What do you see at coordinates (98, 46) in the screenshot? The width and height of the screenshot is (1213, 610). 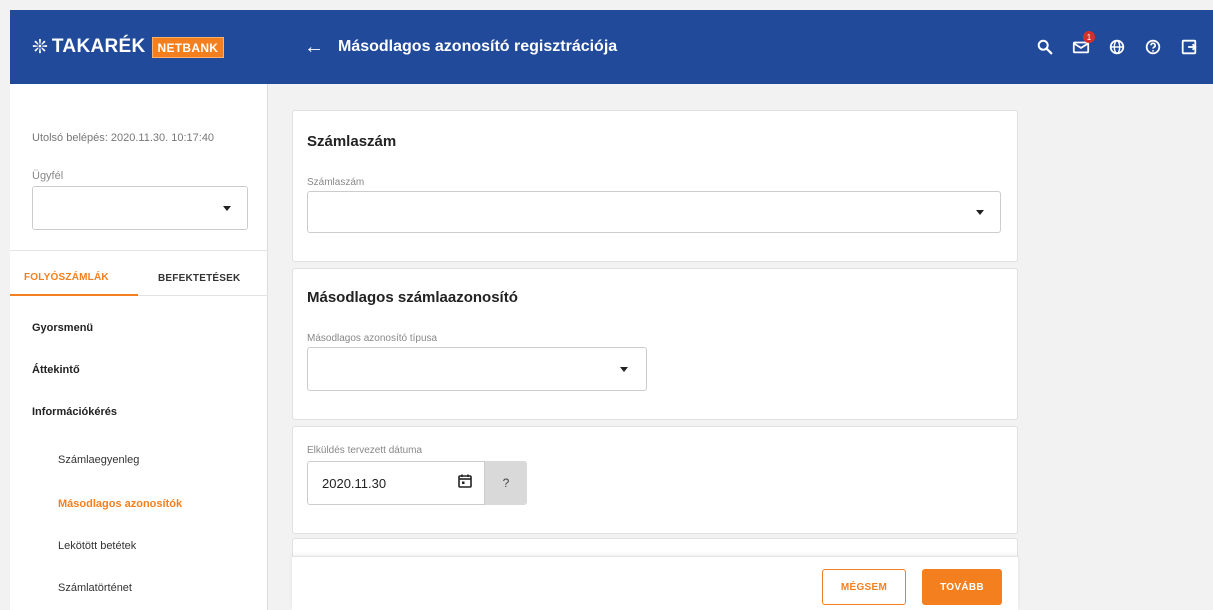 I see `logo-text: TAKARÉK` at bounding box center [98, 46].